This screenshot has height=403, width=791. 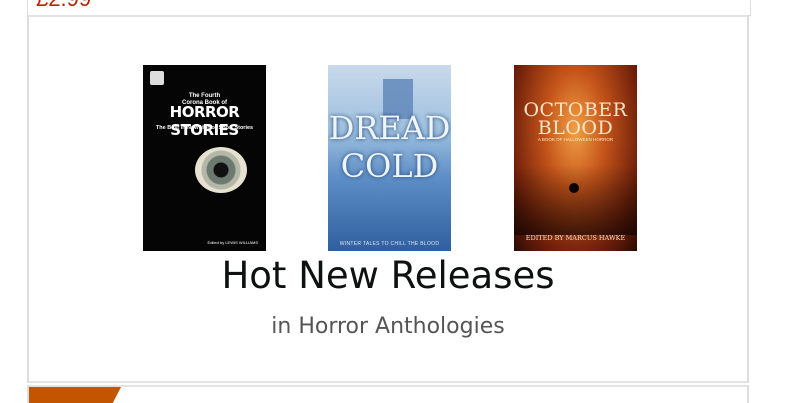 What do you see at coordinates (389, 128) in the screenshot?
I see `cover-title-1: DREAD` at bounding box center [389, 128].